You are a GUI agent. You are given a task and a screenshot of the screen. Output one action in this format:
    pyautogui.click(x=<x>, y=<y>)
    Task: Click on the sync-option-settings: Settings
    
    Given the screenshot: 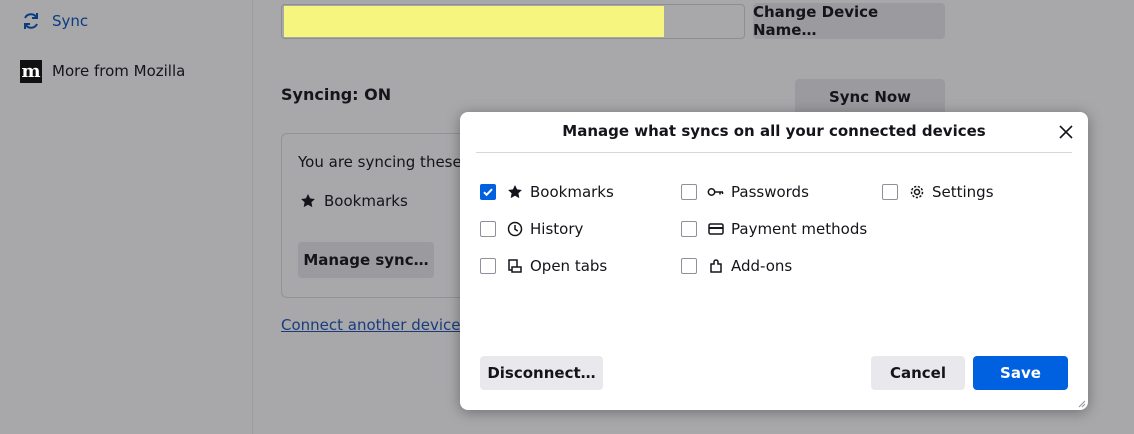 What is the action you would take?
    pyautogui.click(x=938, y=192)
    